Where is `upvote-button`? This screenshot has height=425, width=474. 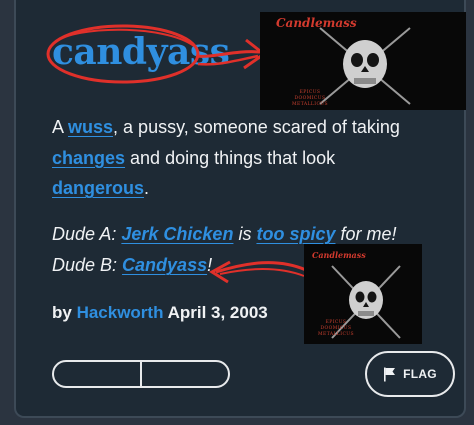 upvote-button is located at coordinates (97, 374).